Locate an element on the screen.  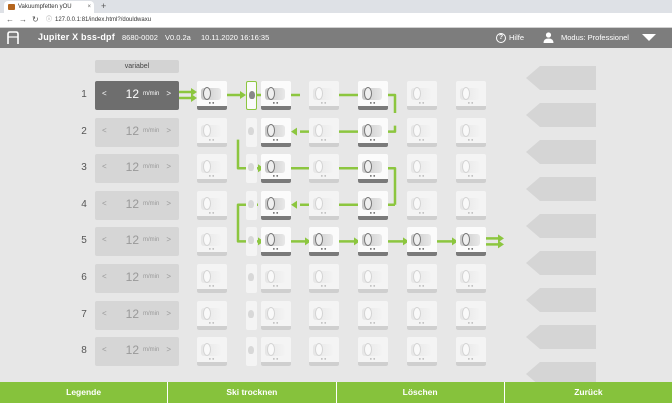
speed-selector-row-3: <12 m/min > is located at coordinates (137, 169).